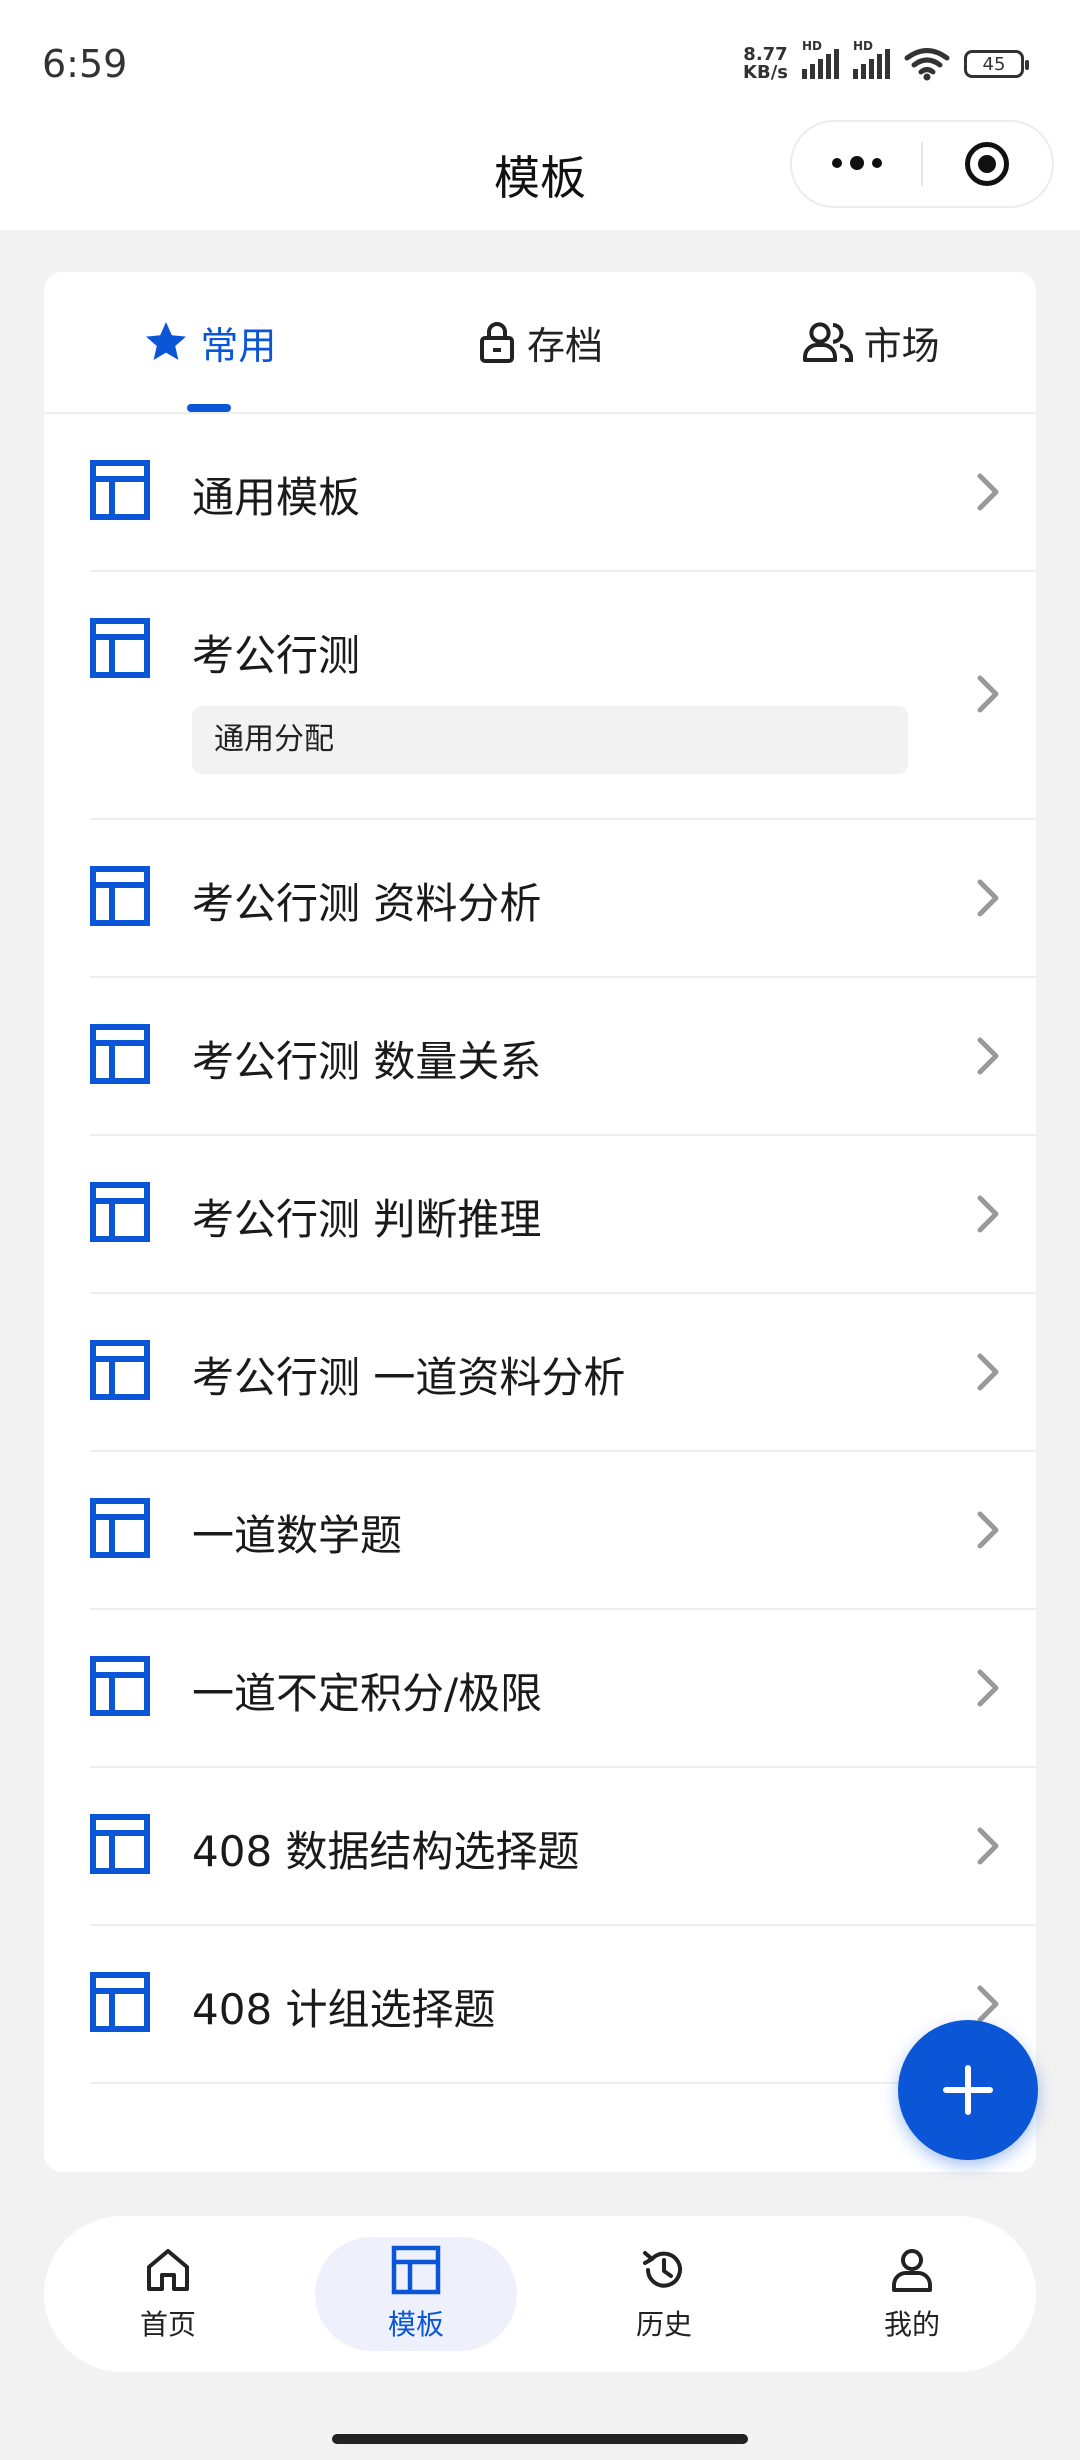 Image resolution: width=1080 pixels, height=2460 pixels. Describe the element at coordinates (540, 60) in the screenshot. I see `status-bar: 6:59 8.77 KB/s HD HD 45` at that location.